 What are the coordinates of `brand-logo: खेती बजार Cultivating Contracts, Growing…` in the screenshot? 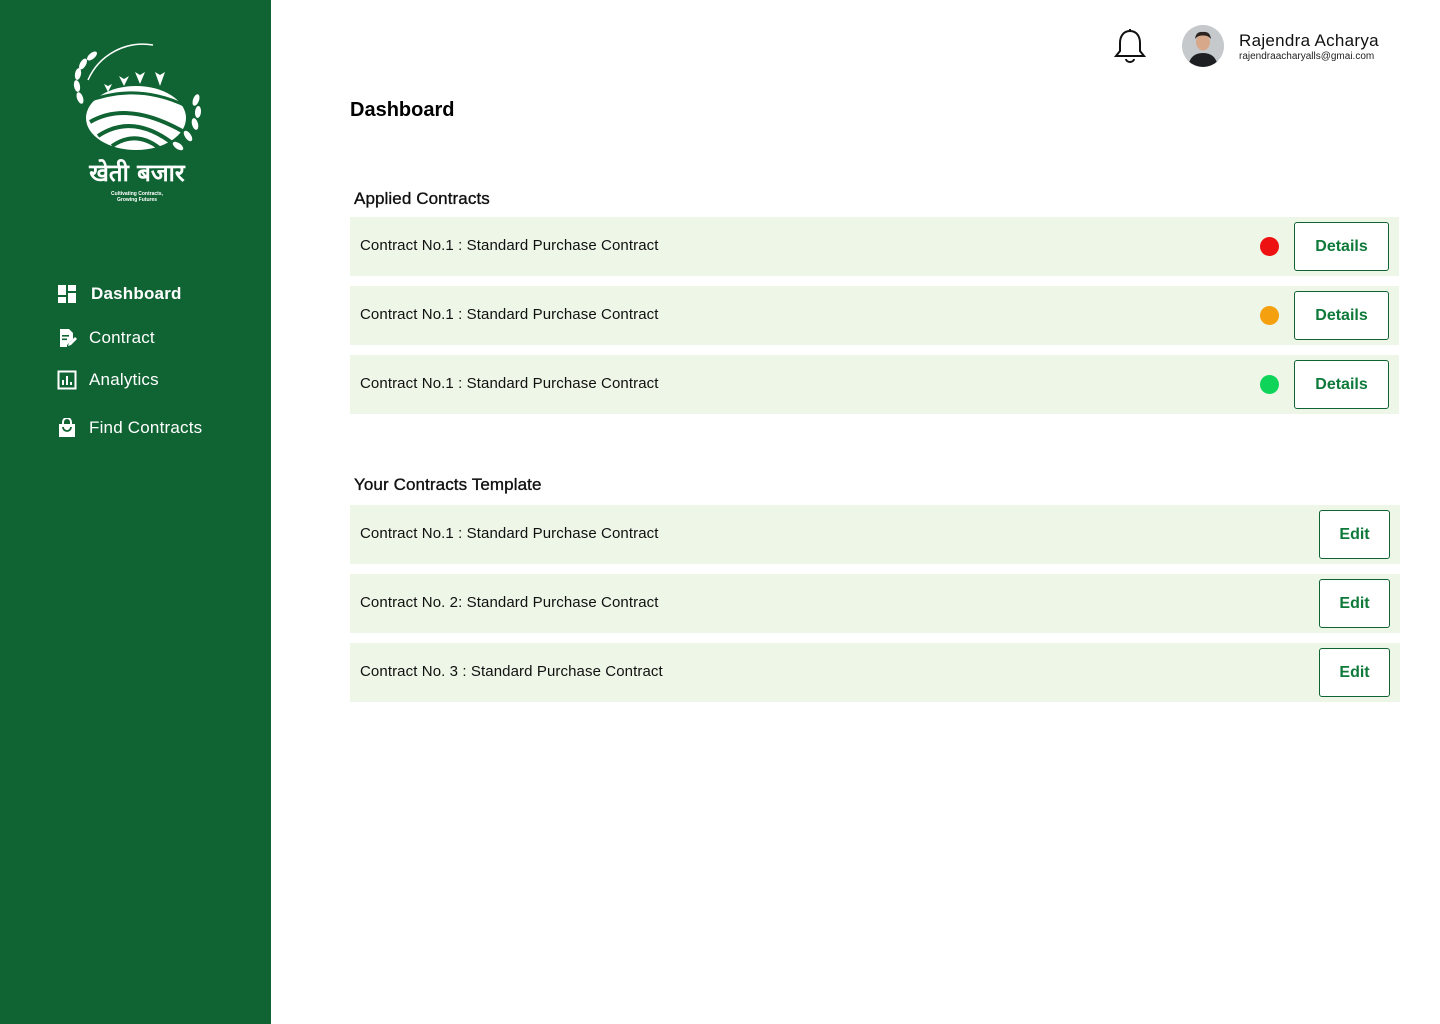 It's located at (137, 125).